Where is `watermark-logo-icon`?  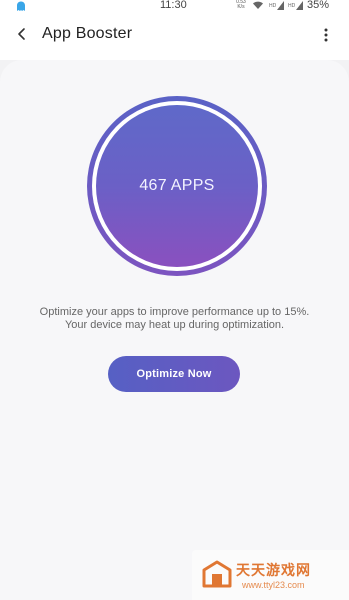 watermark-logo-icon is located at coordinates (217, 574).